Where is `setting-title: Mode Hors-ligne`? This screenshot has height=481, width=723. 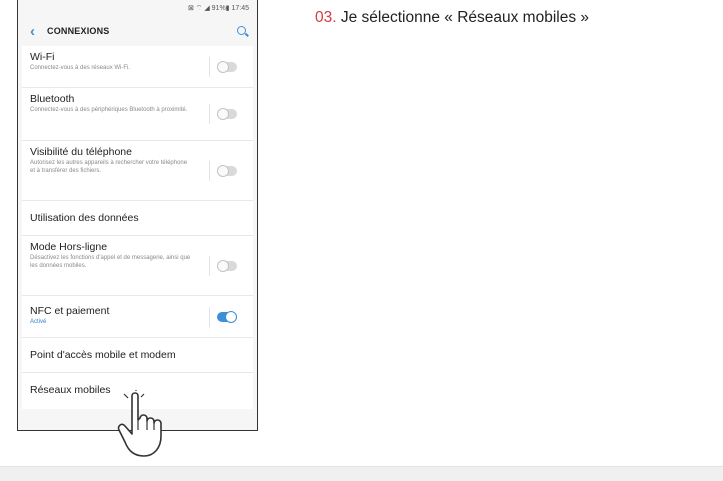
setting-title: Mode Hors-ligne is located at coordinates (69, 247).